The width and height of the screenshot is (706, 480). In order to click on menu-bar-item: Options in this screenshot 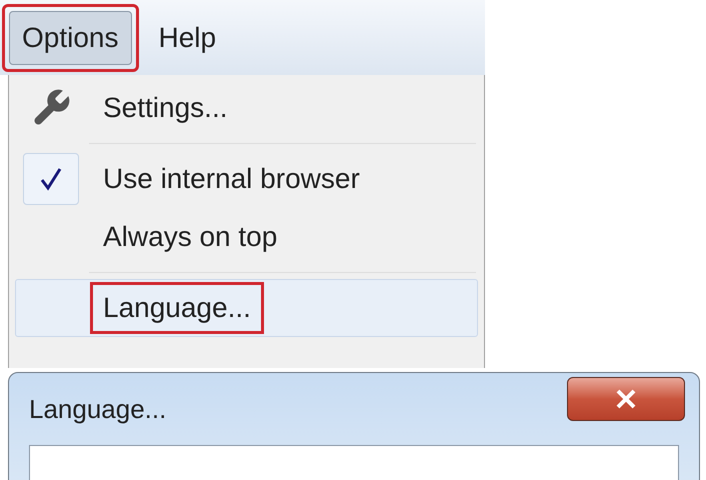, I will do `click(70, 37)`.